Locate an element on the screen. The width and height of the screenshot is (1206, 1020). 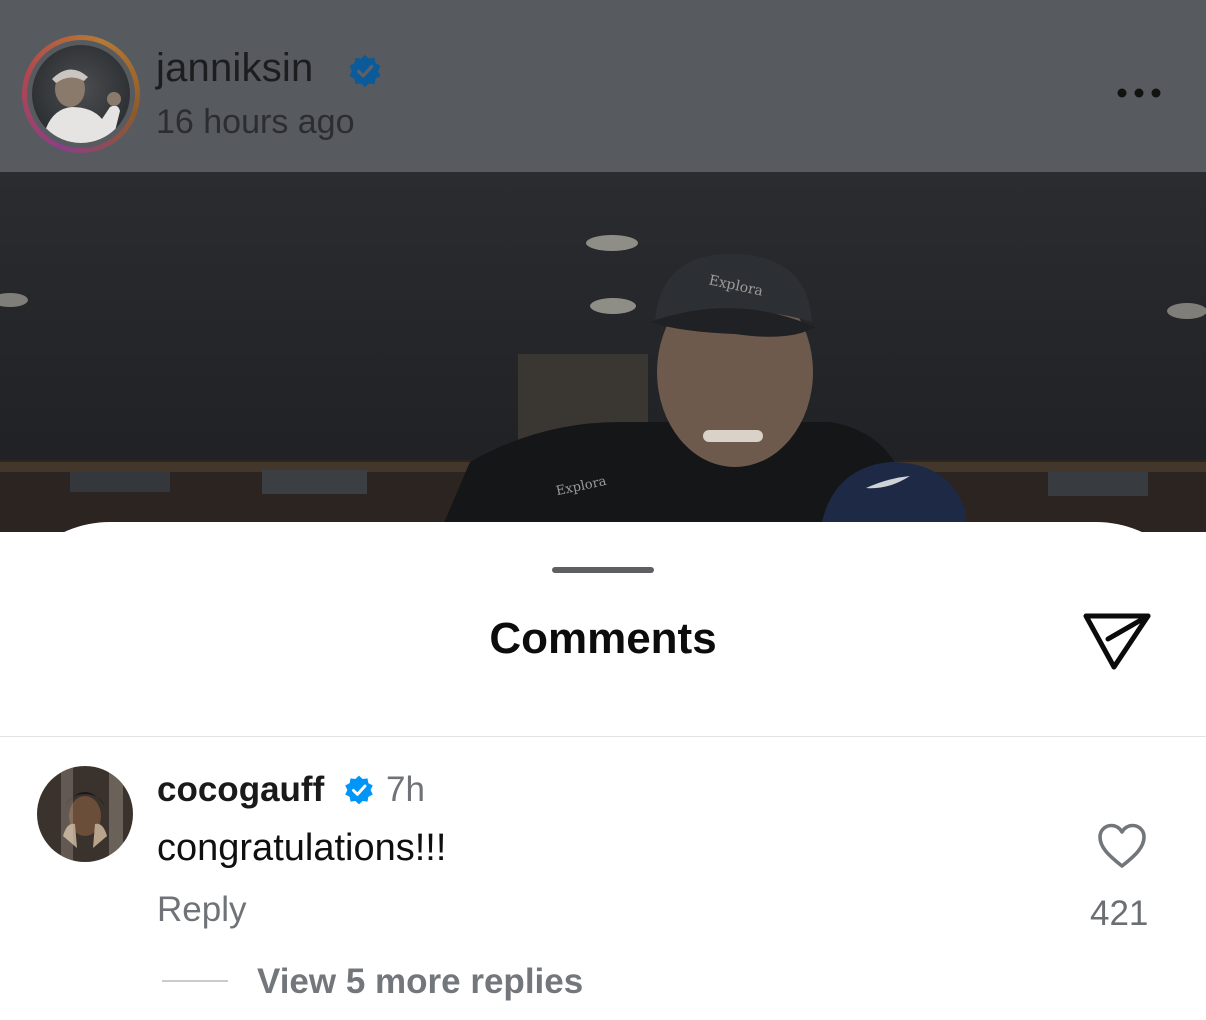
poster-avatar is located at coordinates (81, 94).